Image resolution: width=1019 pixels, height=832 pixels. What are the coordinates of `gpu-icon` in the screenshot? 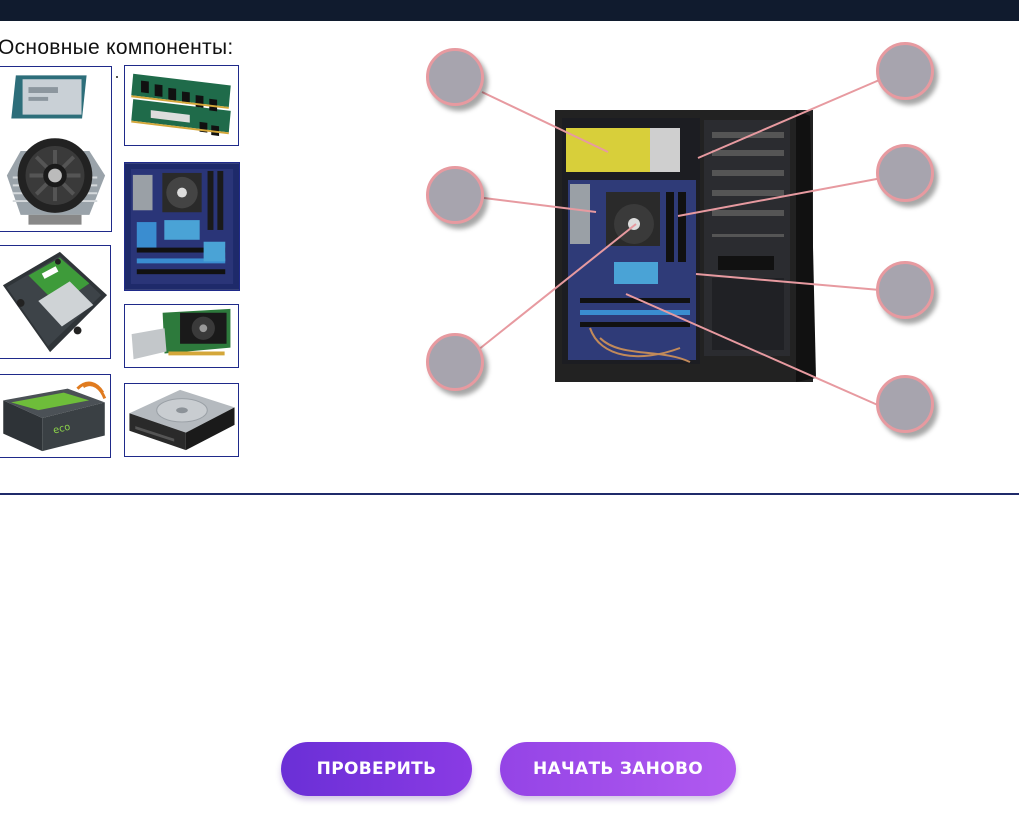 It's located at (181, 336).